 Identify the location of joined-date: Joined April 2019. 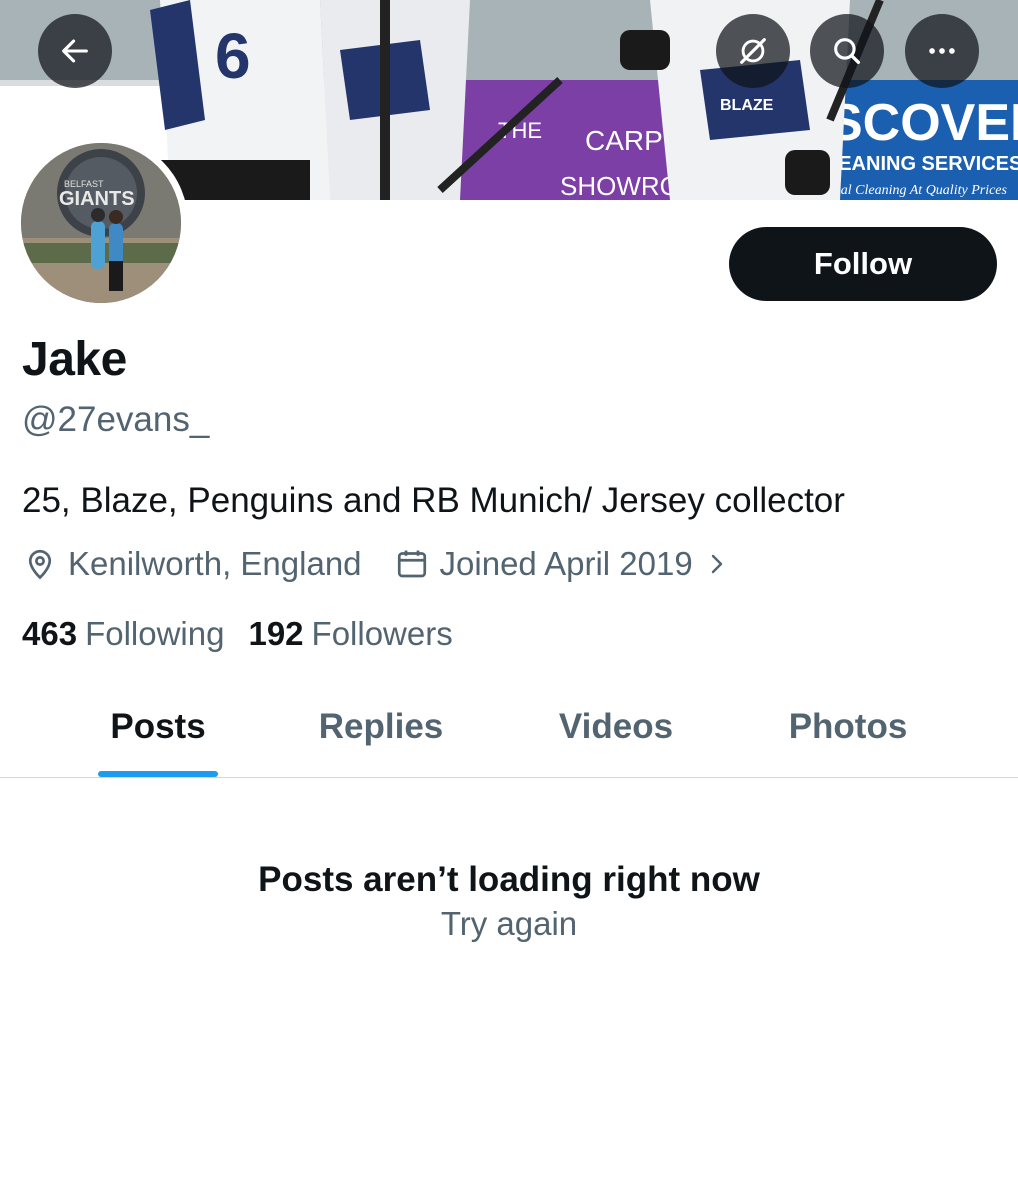
(566, 564).